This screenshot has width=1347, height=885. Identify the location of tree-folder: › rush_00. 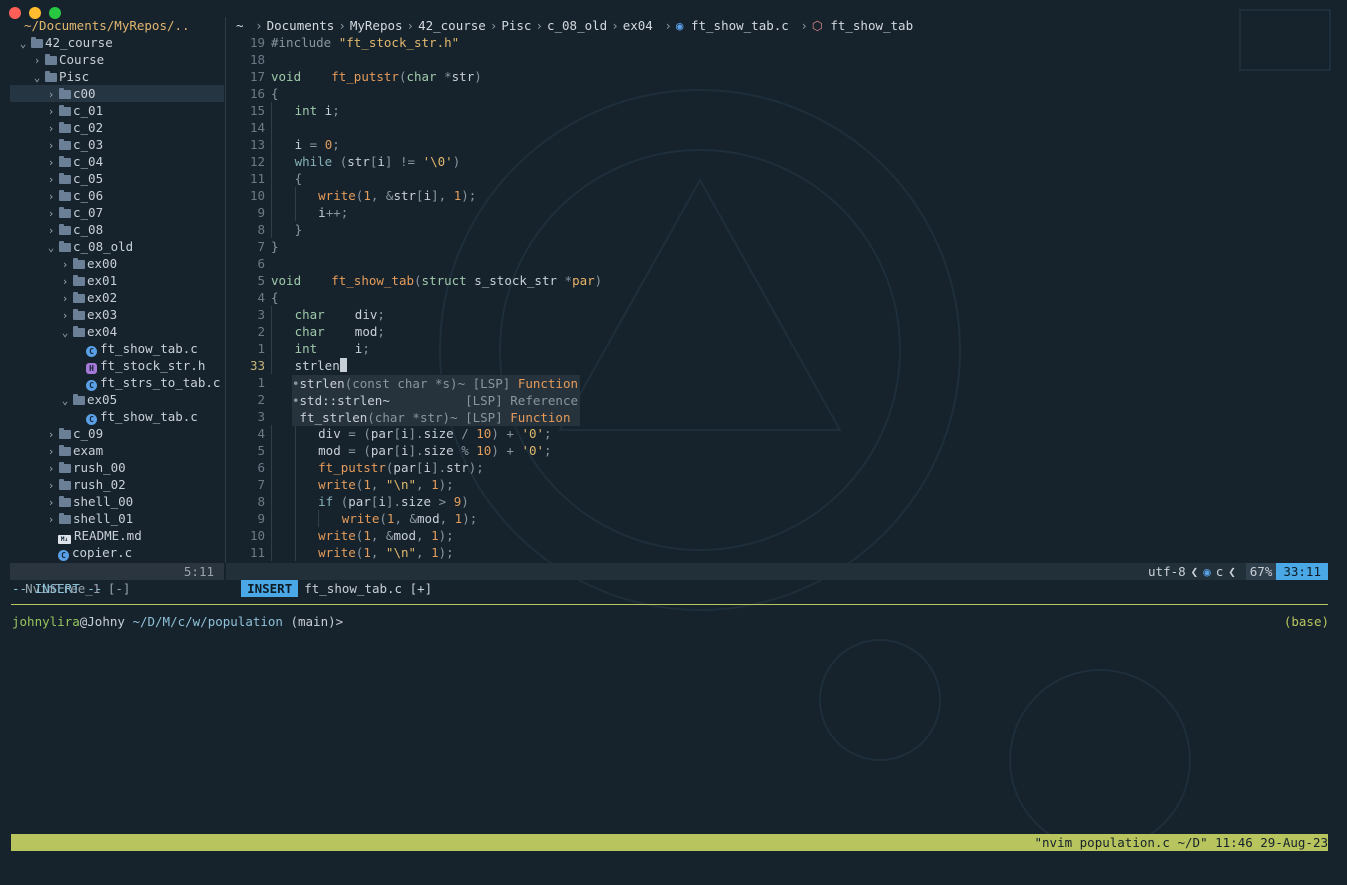
(117, 467).